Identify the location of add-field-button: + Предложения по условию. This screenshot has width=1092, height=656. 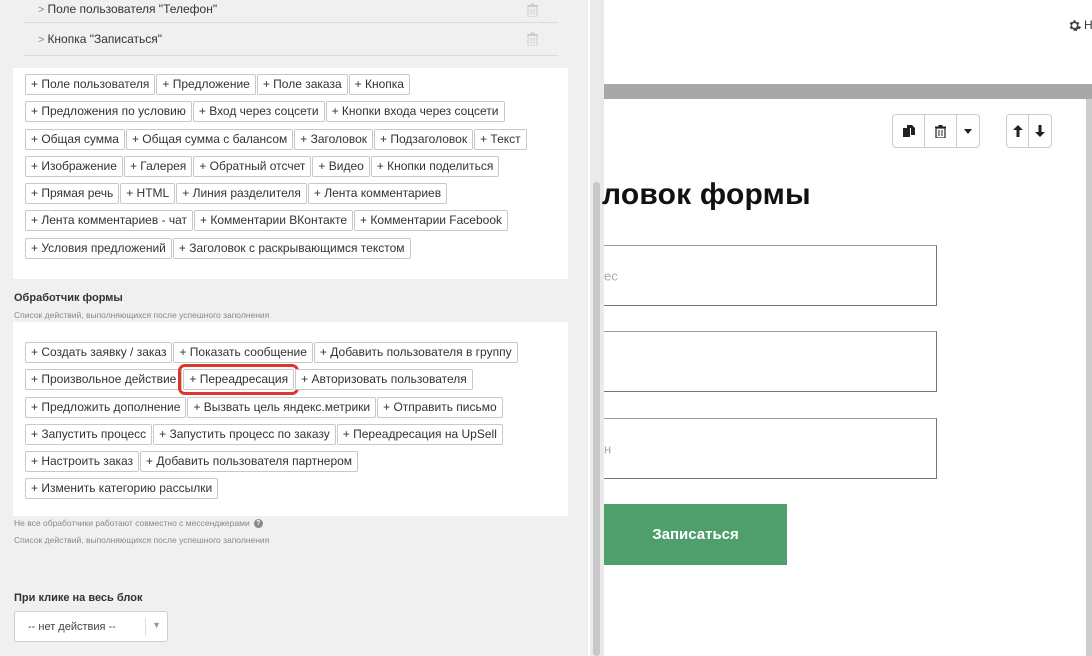
(108, 112).